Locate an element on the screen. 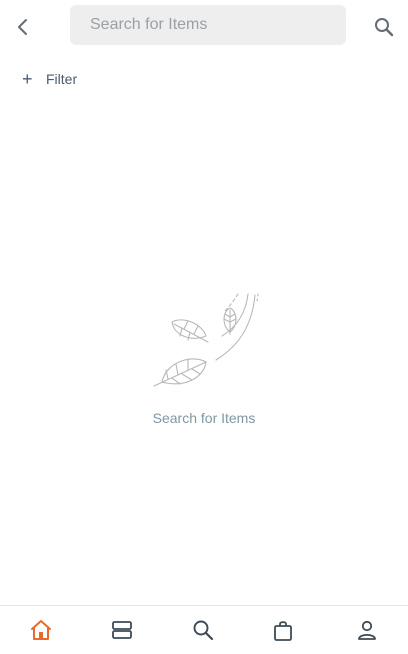 The height and width of the screenshot is (654, 408). nav-profile is located at coordinates (367, 630).